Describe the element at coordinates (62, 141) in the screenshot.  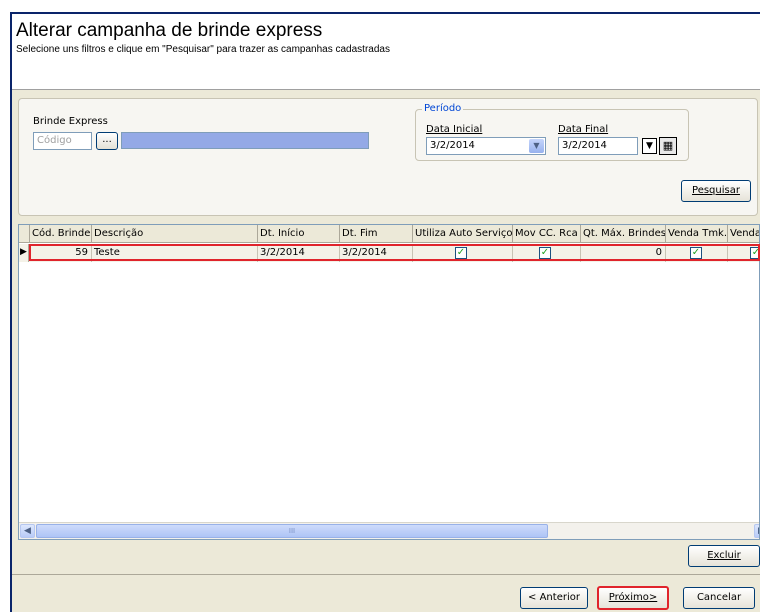
I see `codigo-input: Código` at that location.